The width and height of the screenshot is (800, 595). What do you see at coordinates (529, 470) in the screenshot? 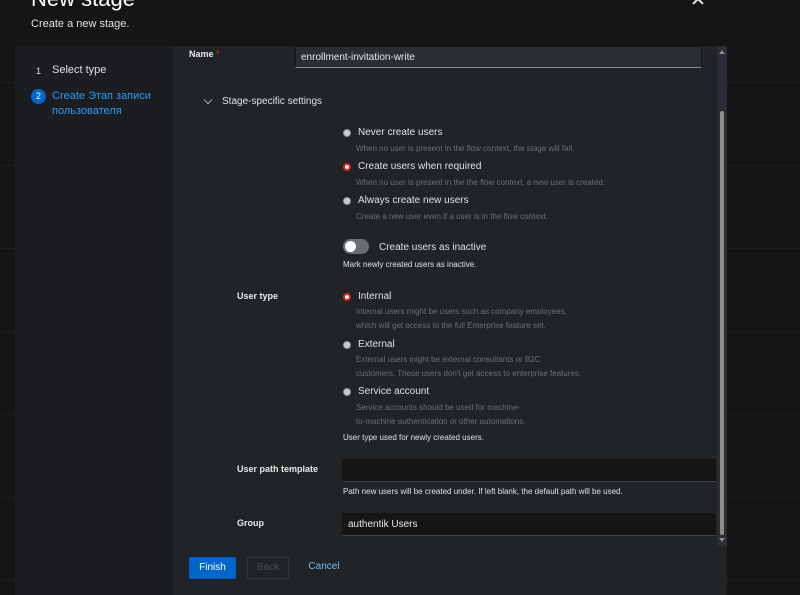
I see `user-path-input` at bounding box center [529, 470].